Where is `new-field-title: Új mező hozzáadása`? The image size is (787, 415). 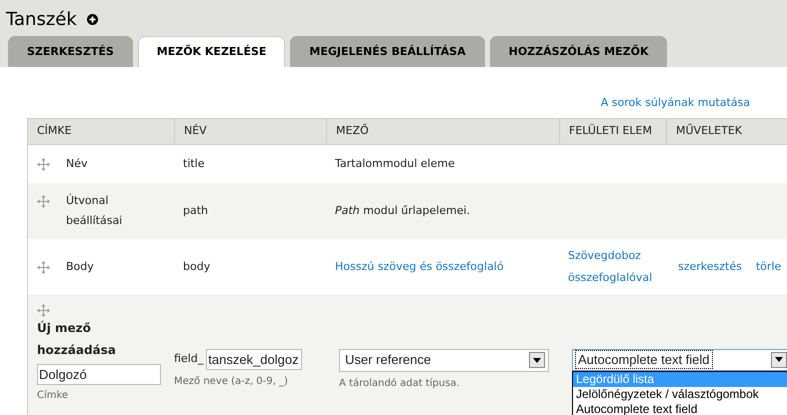 new-field-title: Új mező hozzáadása is located at coordinates (77, 339).